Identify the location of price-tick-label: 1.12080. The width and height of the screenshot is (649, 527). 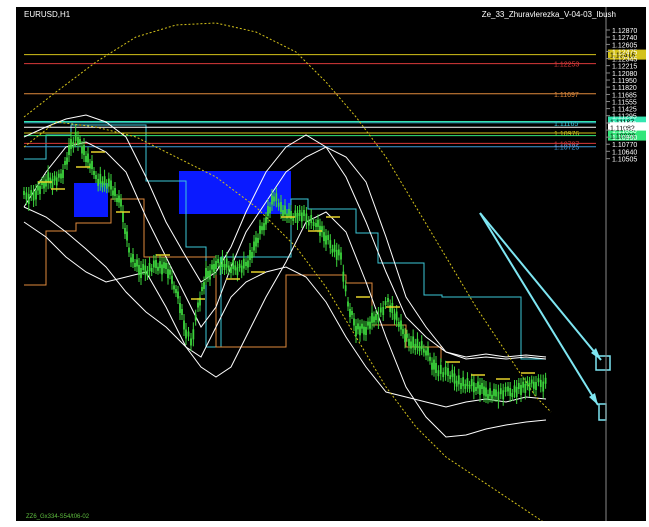
(624, 74).